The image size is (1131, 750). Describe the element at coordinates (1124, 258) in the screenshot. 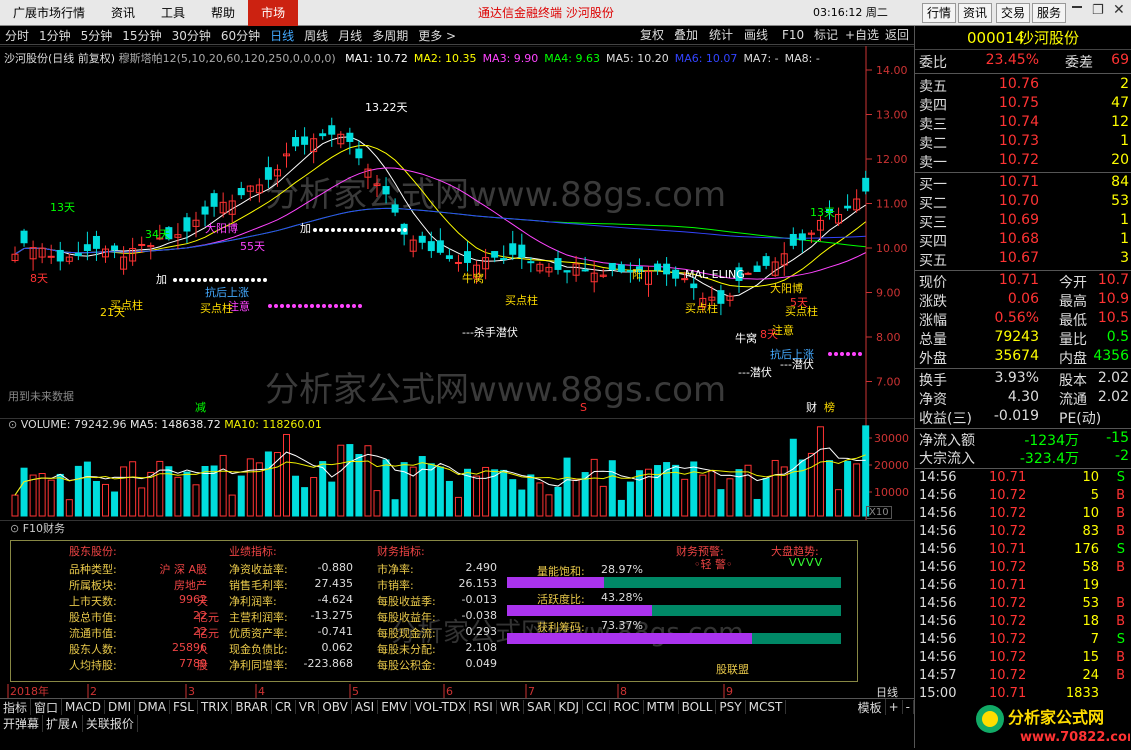

I see `bid-volume: 3` at that location.